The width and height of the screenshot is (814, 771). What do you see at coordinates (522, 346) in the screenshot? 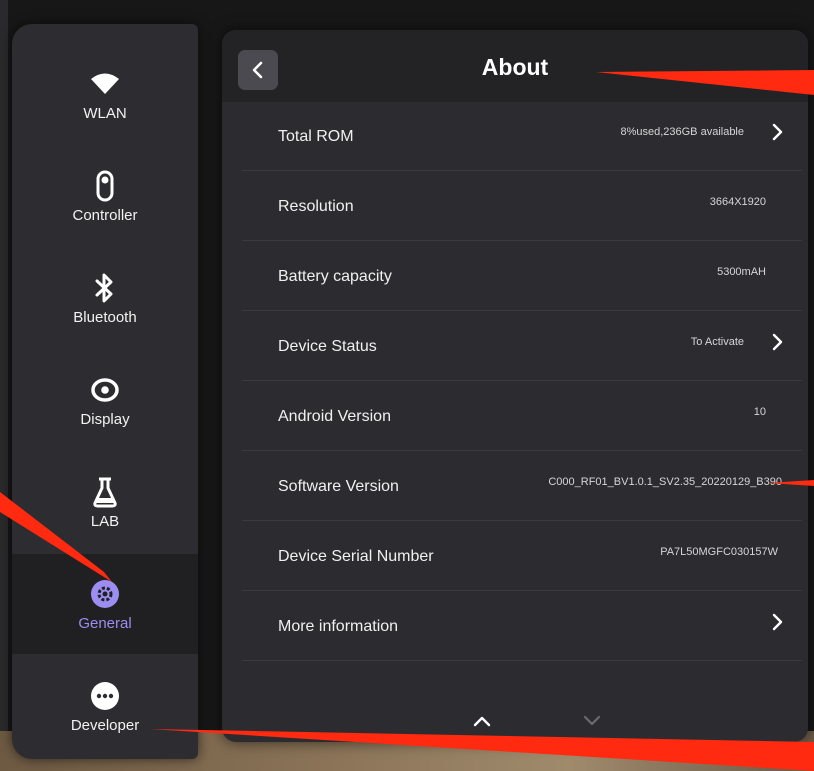
I see `row-device-status: Device Status To Activate` at bounding box center [522, 346].